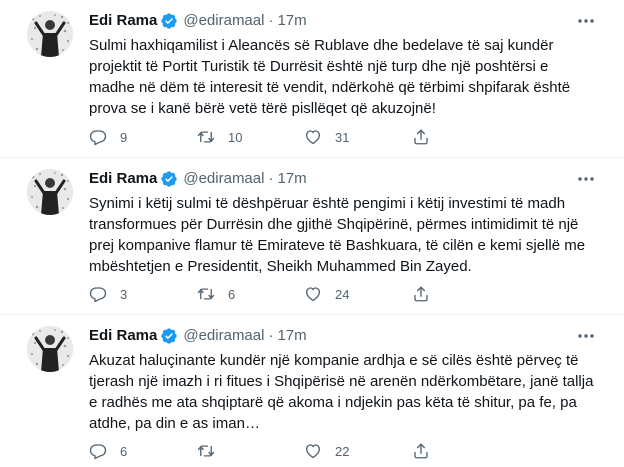 The width and height of the screenshot is (624, 467). What do you see at coordinates (108, 451) in the screenshot?
I see `reply-button: 6` at bounding box center [108, 451].